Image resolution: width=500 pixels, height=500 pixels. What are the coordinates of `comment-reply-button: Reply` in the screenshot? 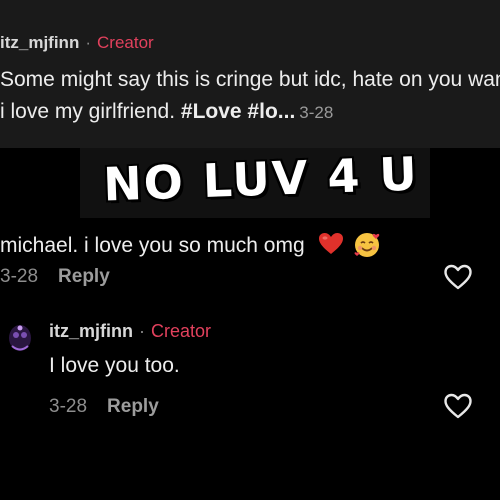 It's located at (84, 276).